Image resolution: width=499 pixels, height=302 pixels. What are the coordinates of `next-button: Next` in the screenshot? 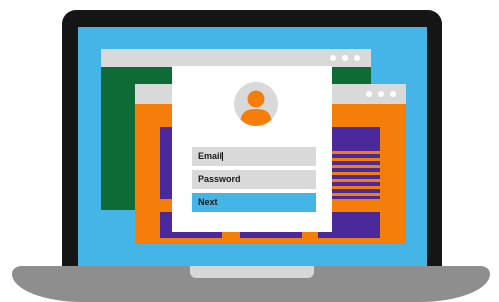 It's located at (254, 202).